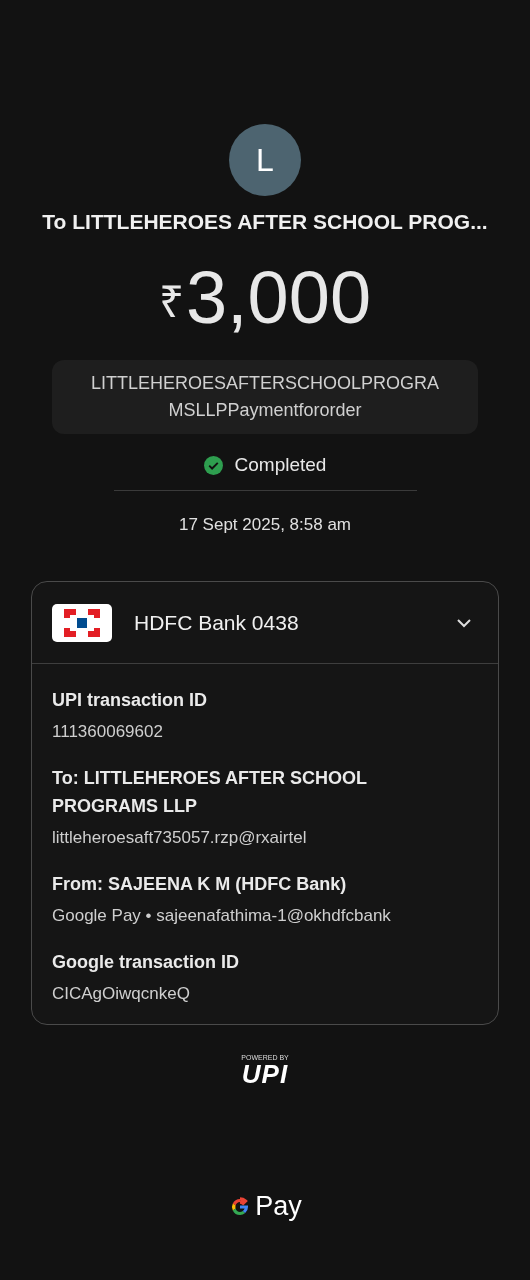  Describe the element at coordinates (171, 302) in the screenshot. I see `currency-symbol: ₹` at that location.